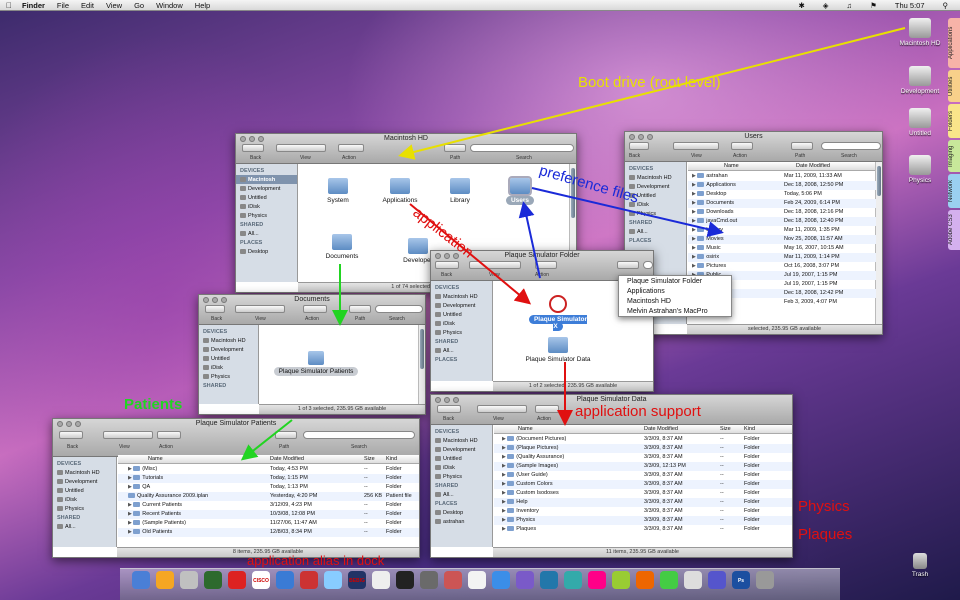  Describe the element at coordinates (268, 532) in the screenshot. I see `list-row: ▶ Old Patients 12/8/03, 8:34 PM -- Folder` at that location.